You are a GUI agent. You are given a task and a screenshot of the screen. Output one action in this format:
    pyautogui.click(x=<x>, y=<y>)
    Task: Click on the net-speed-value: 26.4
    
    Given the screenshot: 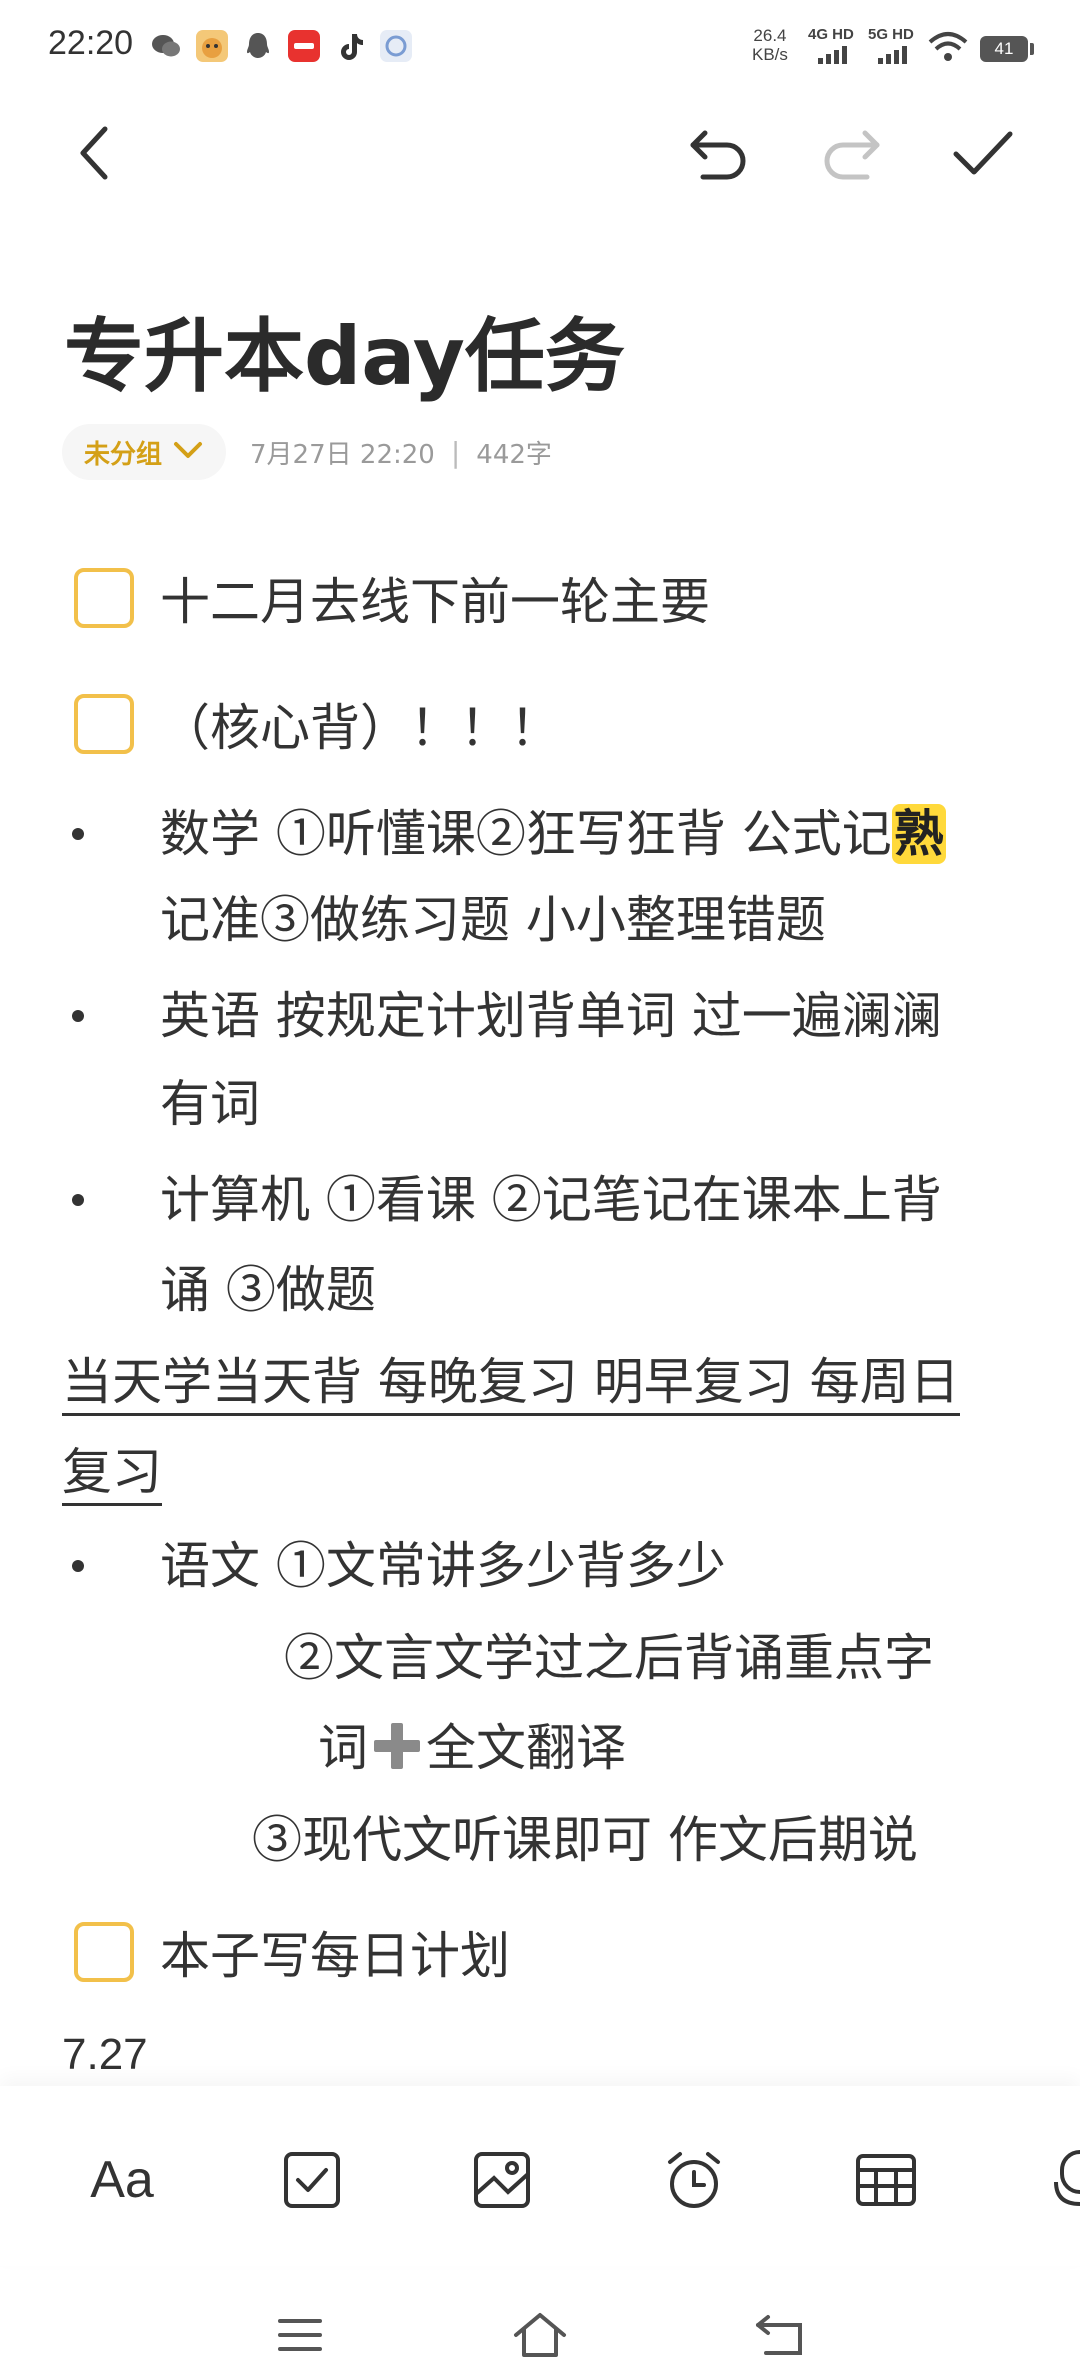 What is the action you would take?
    pyautogui.click(x=770, y=35)
    